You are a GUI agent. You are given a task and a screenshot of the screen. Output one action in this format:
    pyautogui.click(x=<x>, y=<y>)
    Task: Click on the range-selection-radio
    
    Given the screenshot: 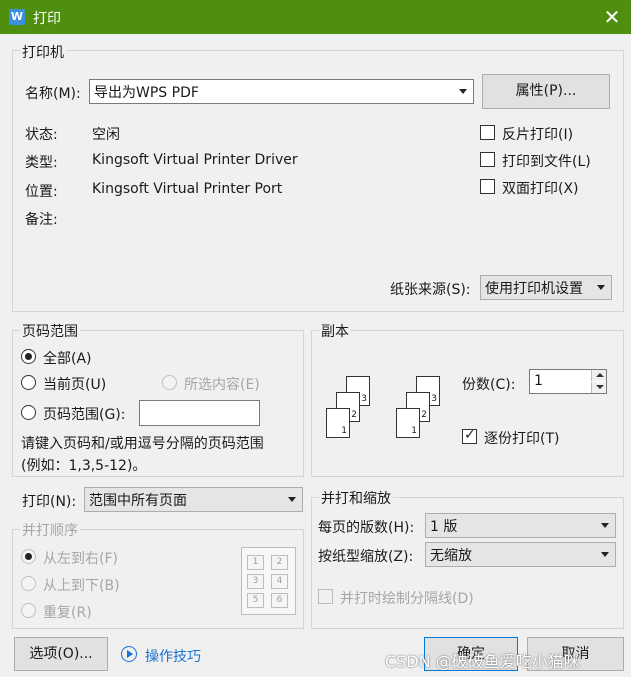 What is the action you would take?
    pyautogui.click(x=169, y=382)
    